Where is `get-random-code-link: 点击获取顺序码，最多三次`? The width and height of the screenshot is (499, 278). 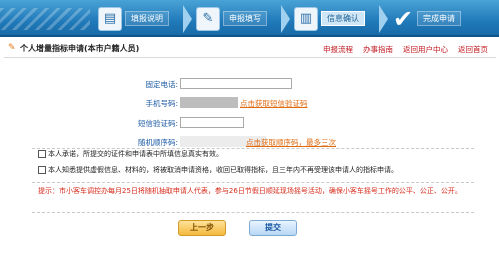 get-random-code-link: 点击获取顺序码，最多三次 is located at coordinates (291, 142).